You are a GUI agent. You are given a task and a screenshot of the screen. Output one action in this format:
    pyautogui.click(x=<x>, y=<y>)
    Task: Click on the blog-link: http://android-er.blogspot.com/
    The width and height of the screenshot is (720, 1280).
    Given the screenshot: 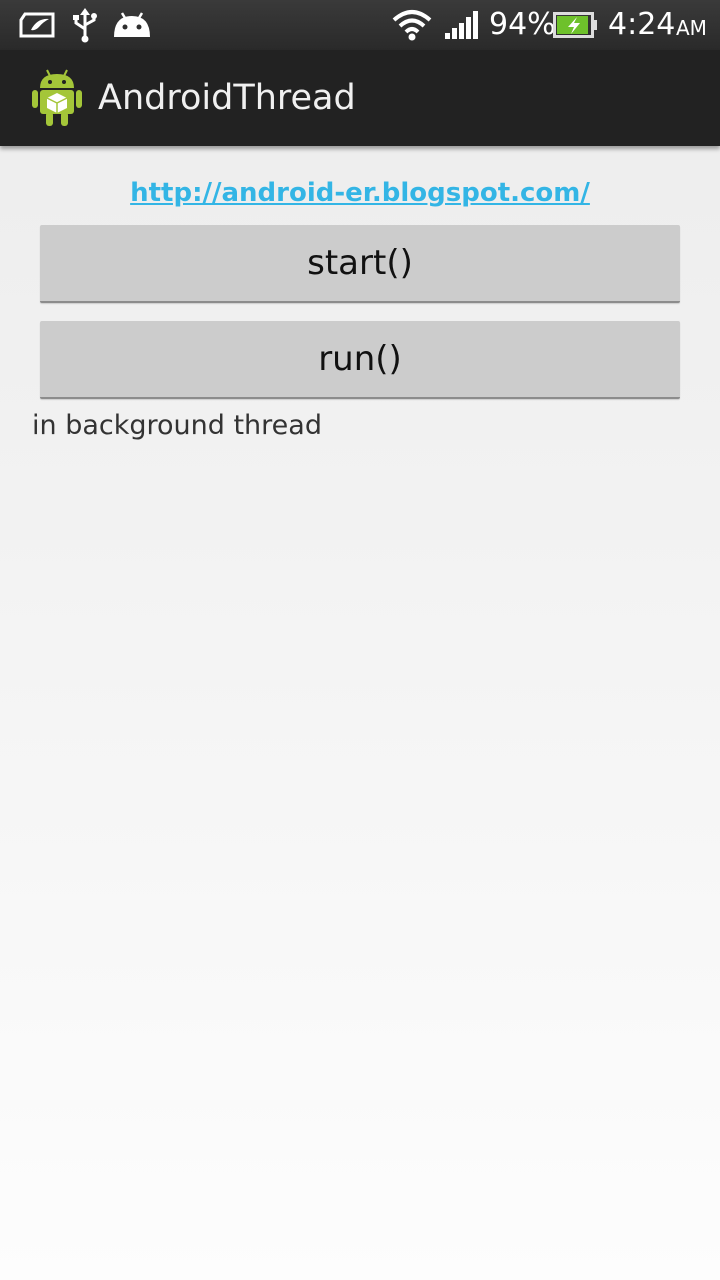 What is the action you would take?
    pyautogui.click(x=360, y=193)
    